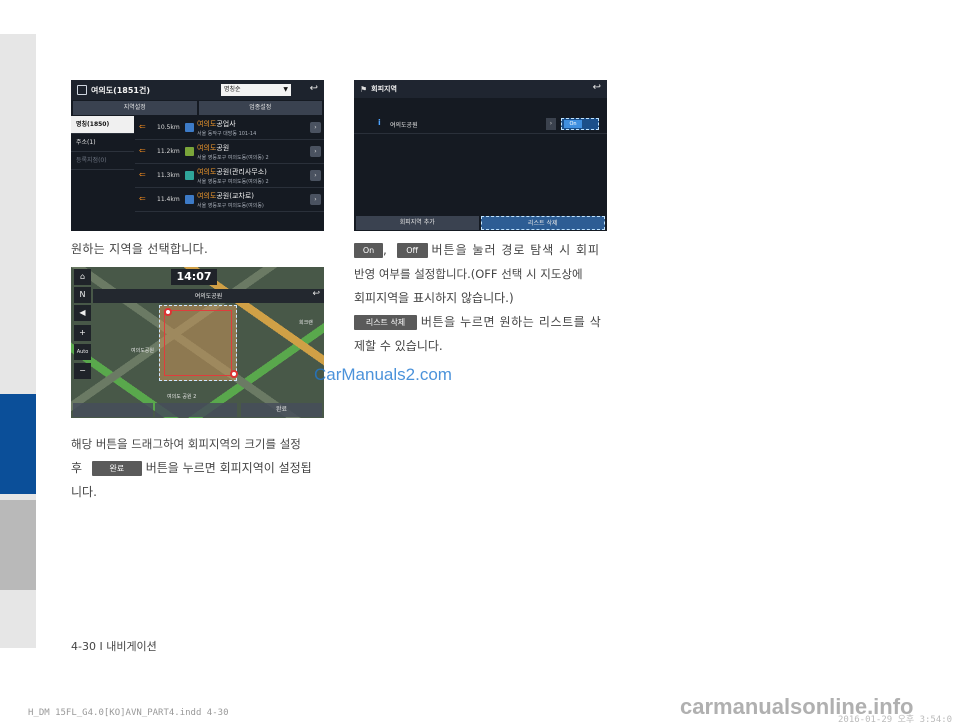  I want to click on line-text: 버튼을 누르면 회피지역이 설정됩, so click(228, 468).